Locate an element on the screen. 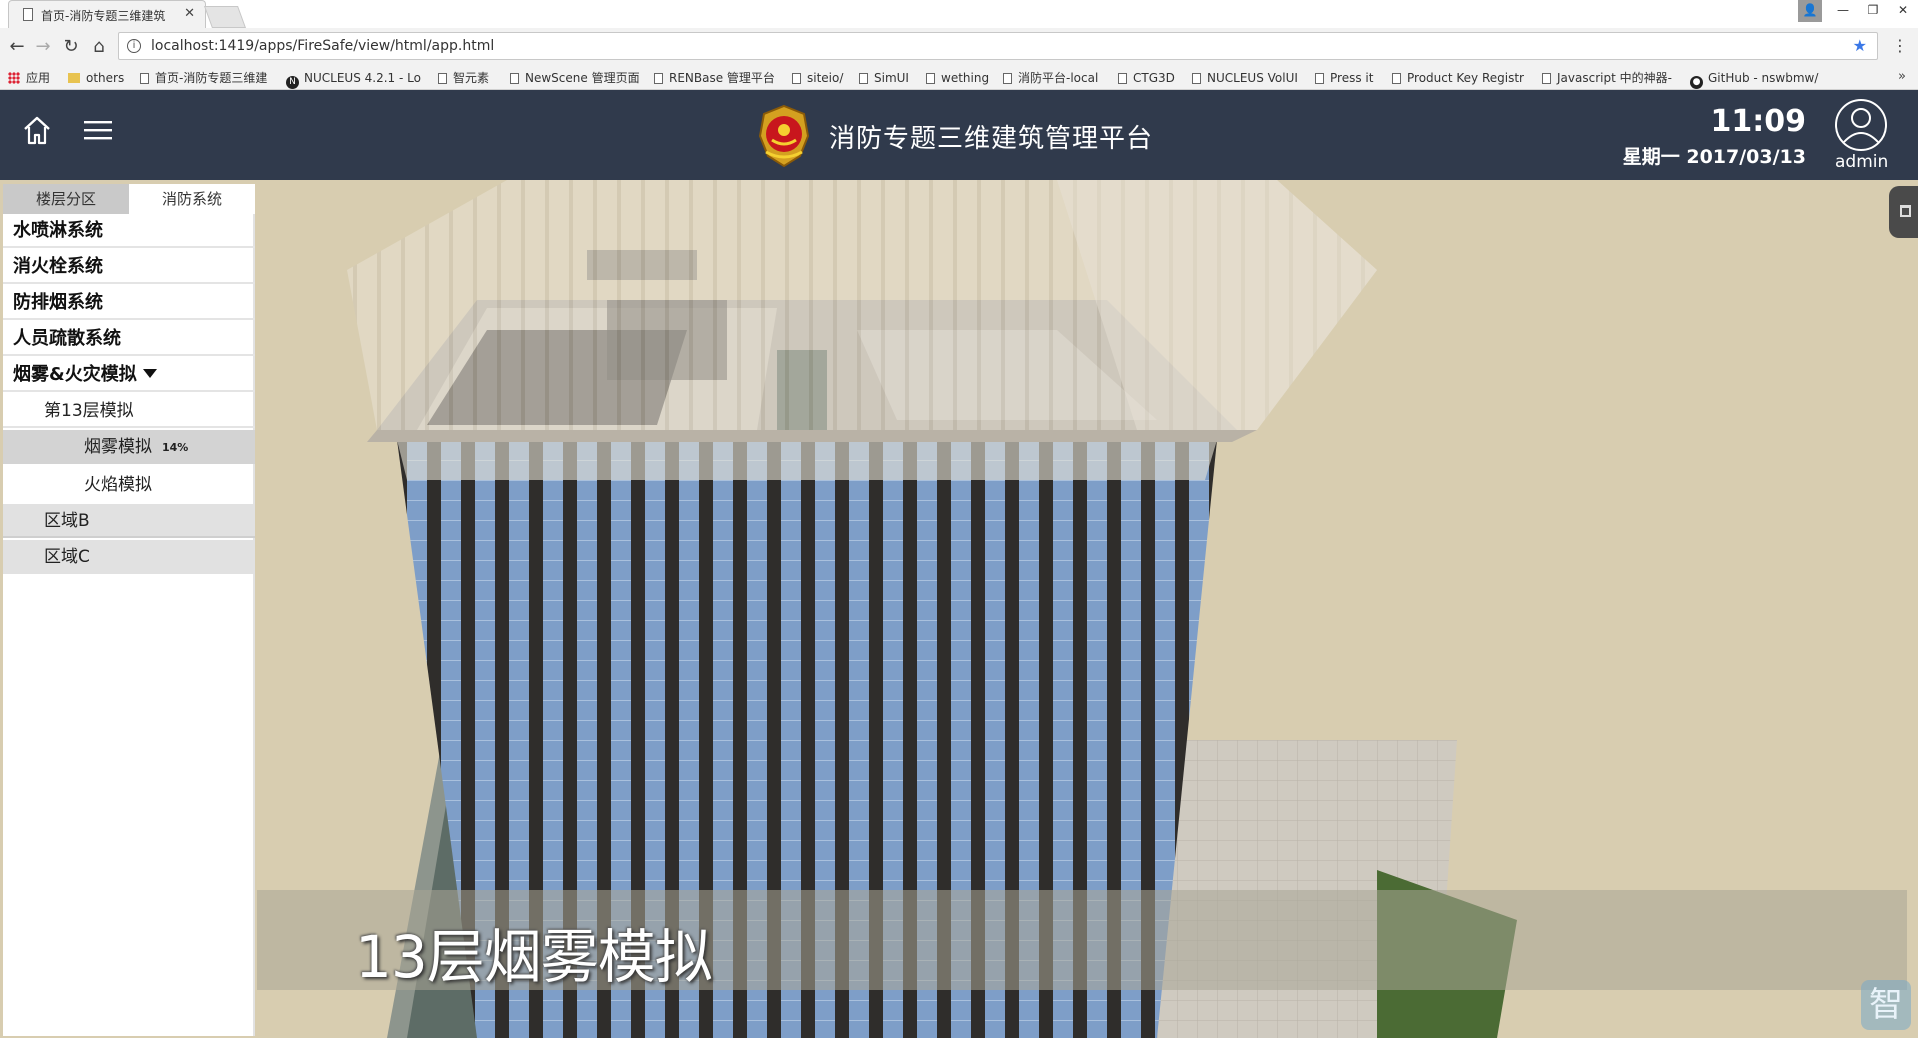 This screenshot has width=1918, height=1038. bookmark-item: ● GitHub - nswbmw/ is located at coordinates (1754, 79).